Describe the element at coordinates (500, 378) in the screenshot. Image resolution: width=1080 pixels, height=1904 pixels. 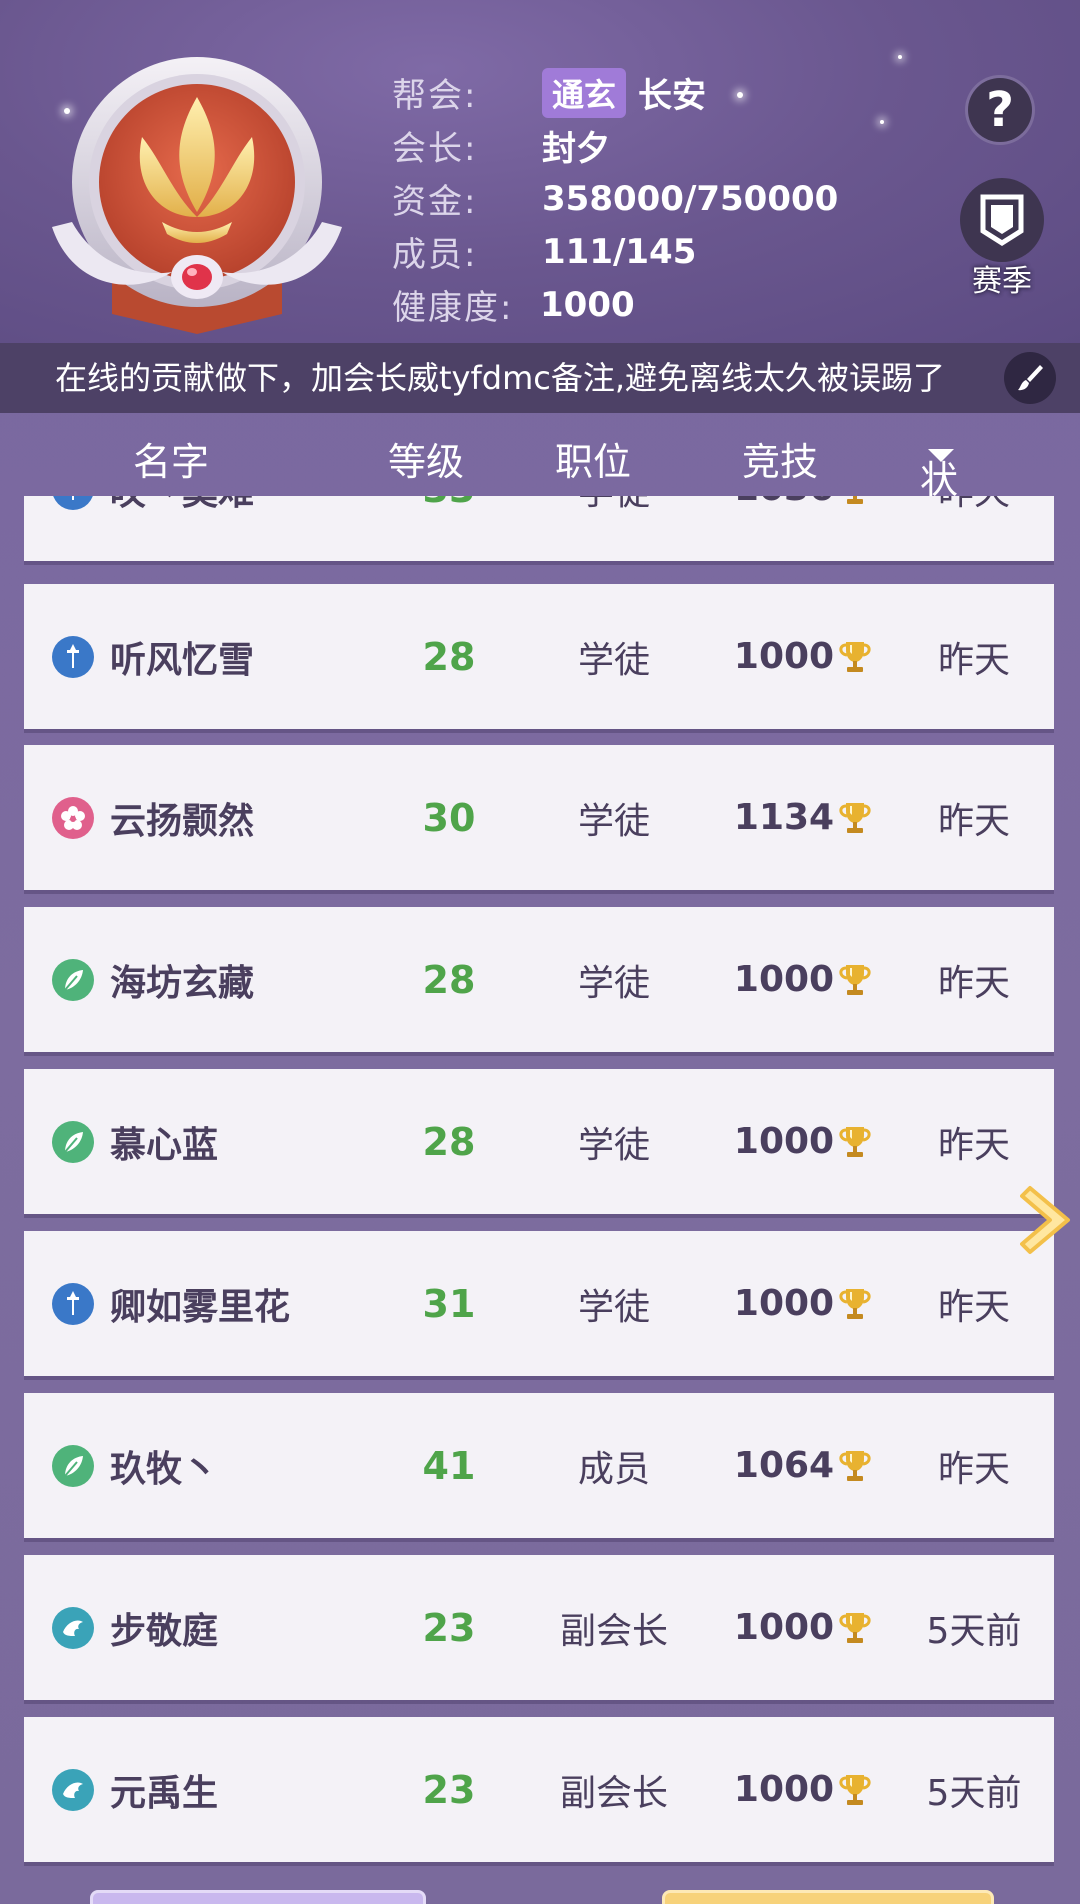
I see `guild-notice-text: 在线的贡献做下，加会长威tyfdmc备注,避免离线太久被误踢了` at that location.